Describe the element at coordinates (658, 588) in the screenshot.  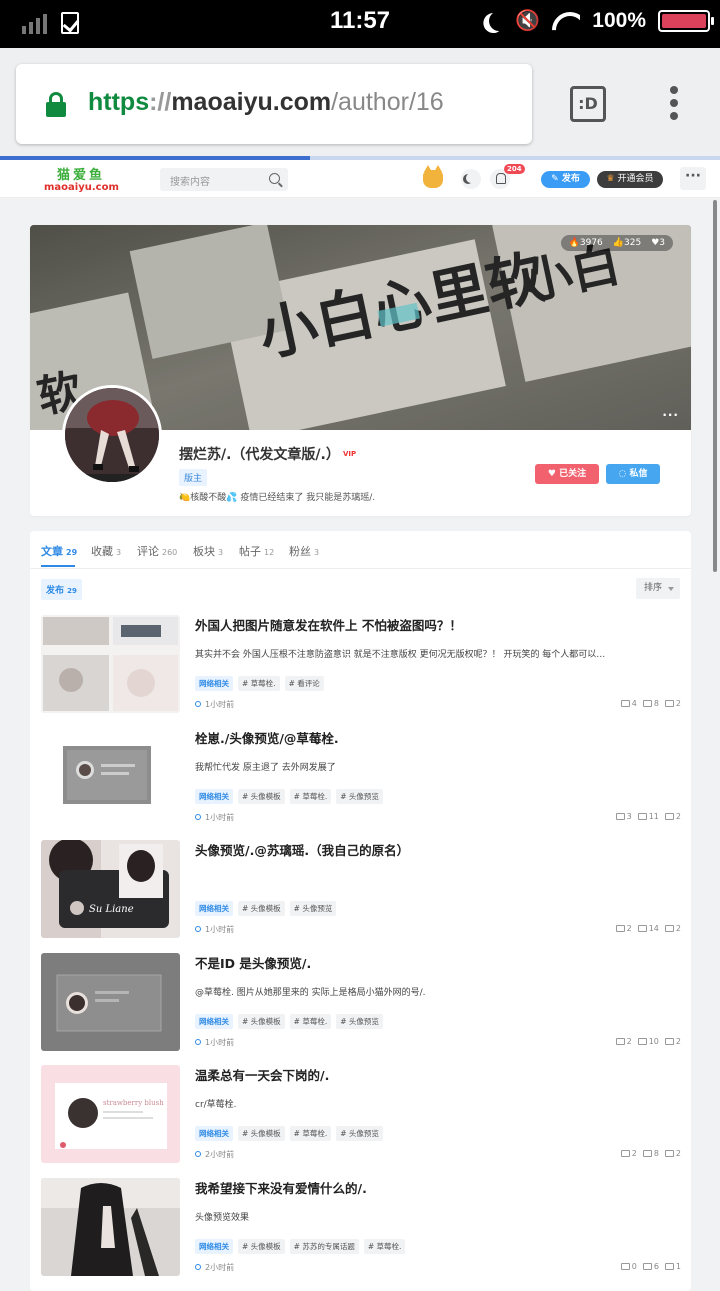
I see `sort-dropdown: 排序` at that location.